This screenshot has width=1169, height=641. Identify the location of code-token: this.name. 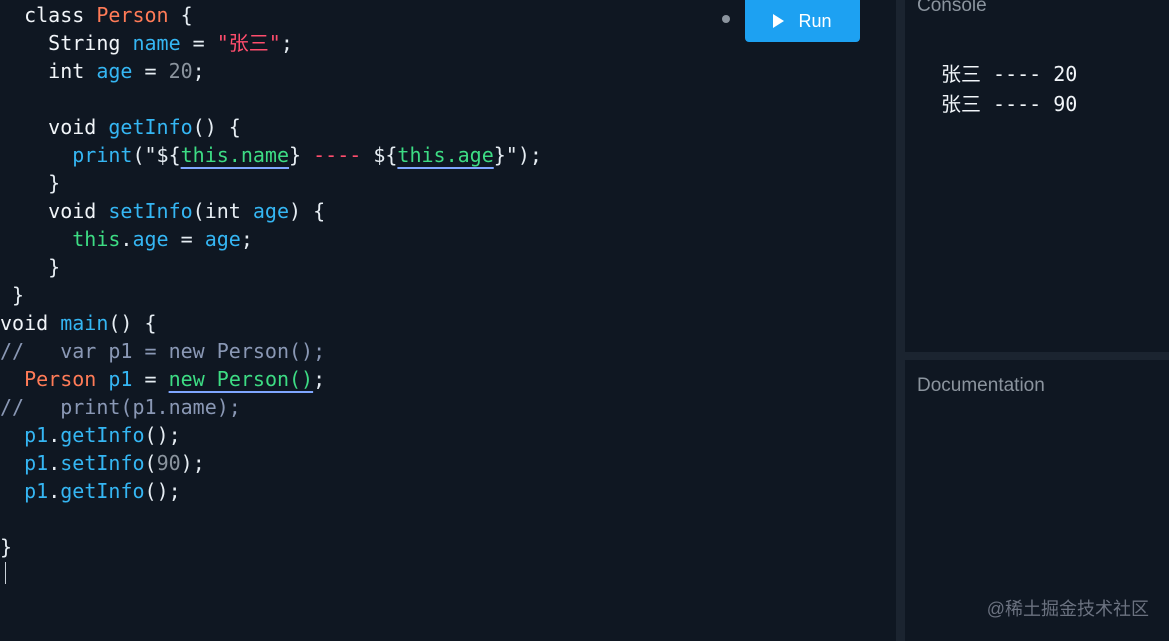
(235, 155).